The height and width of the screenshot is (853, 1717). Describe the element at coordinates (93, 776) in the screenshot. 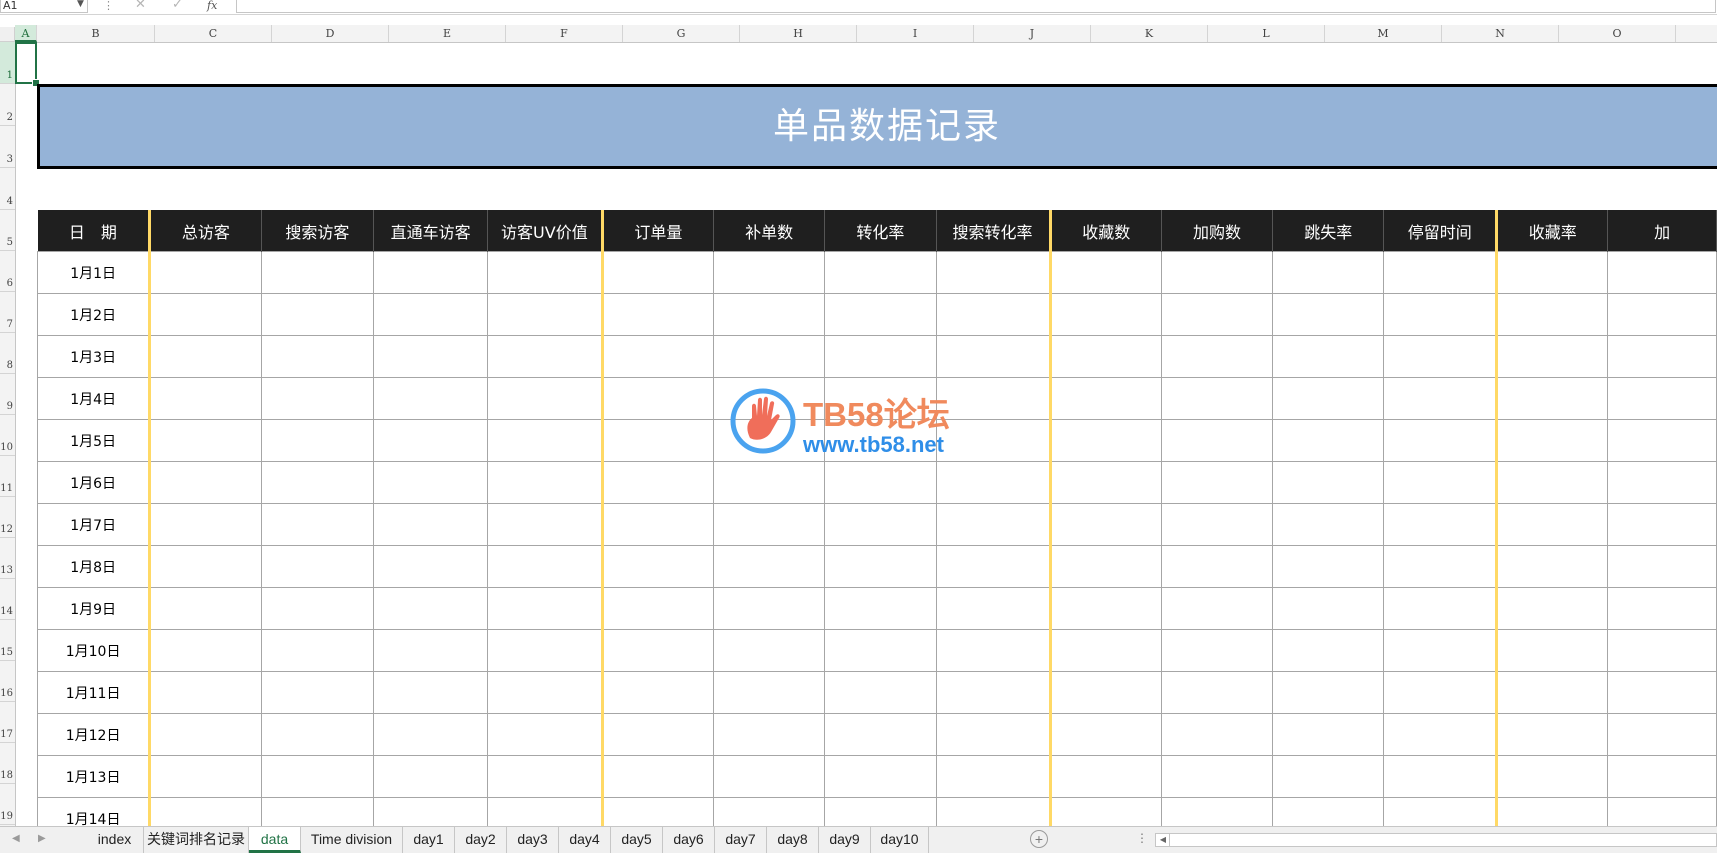

I see `date-cell: 1月13日` at that location.